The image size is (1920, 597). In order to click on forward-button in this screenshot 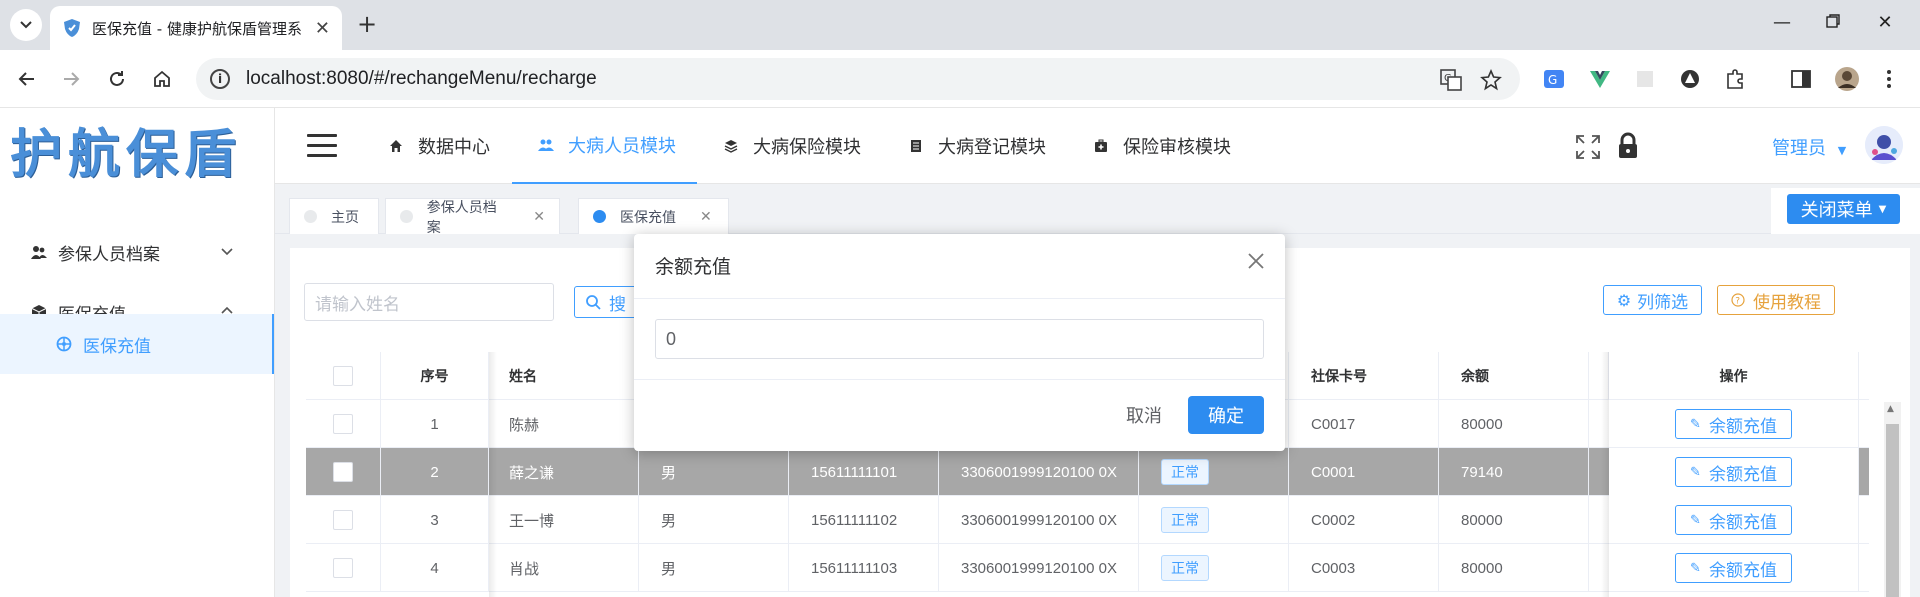, I will do `click(71, 79)`.